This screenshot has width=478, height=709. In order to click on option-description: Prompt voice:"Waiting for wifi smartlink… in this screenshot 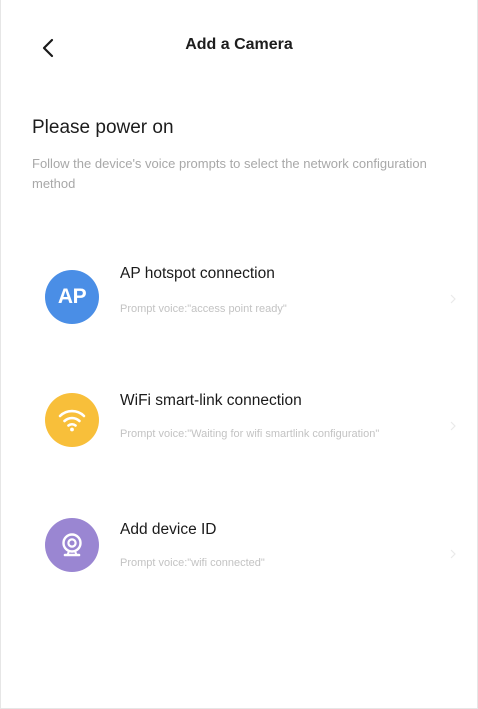, I will do `click(250, 434)`.